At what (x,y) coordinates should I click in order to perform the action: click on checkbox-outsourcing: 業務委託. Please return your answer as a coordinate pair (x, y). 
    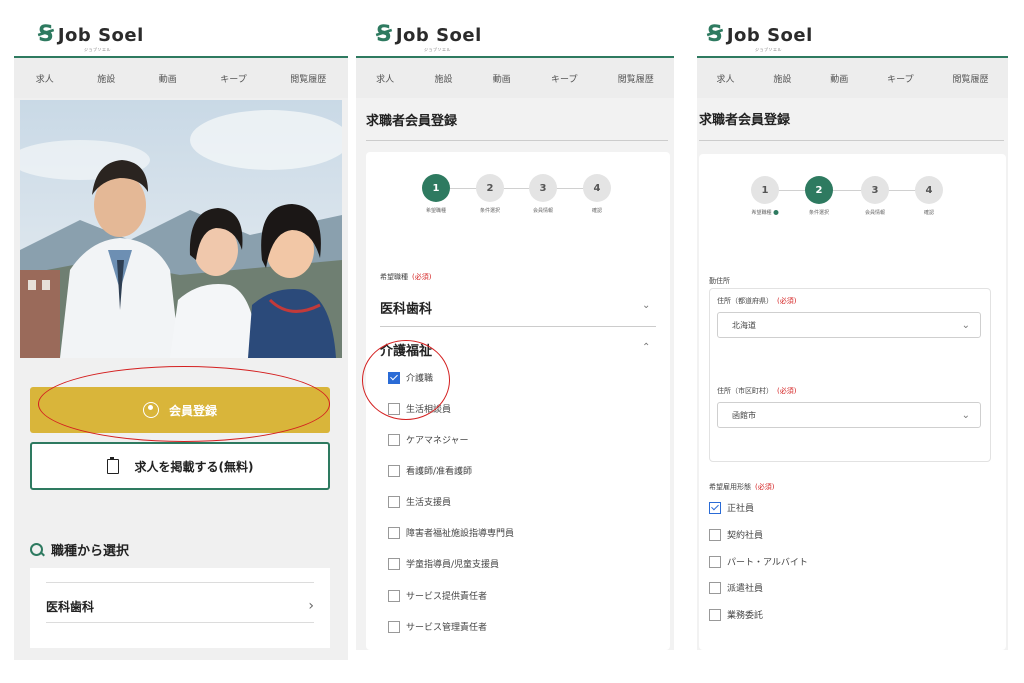
    Looking at the image, I should click on (736, 614).